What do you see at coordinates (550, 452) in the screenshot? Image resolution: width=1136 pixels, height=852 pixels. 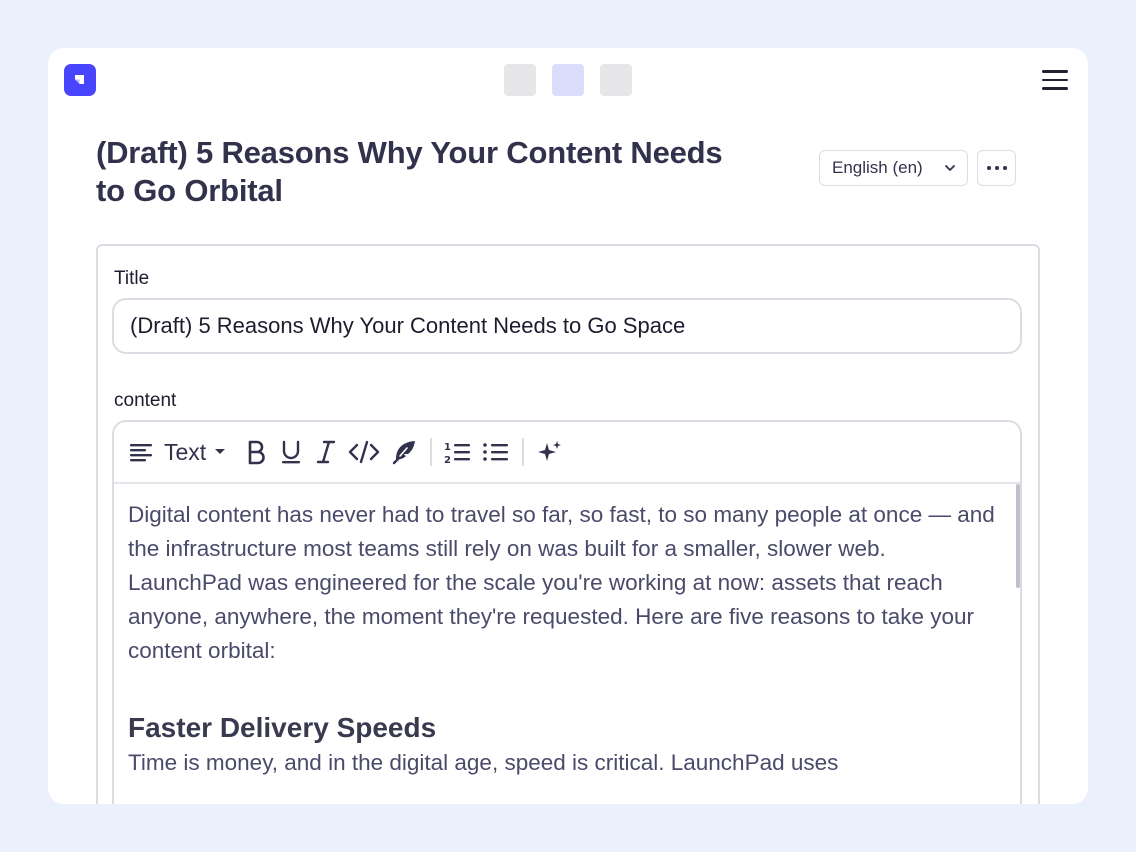 I see `ai-sparkle-icon` at bounding box center [550, 452].